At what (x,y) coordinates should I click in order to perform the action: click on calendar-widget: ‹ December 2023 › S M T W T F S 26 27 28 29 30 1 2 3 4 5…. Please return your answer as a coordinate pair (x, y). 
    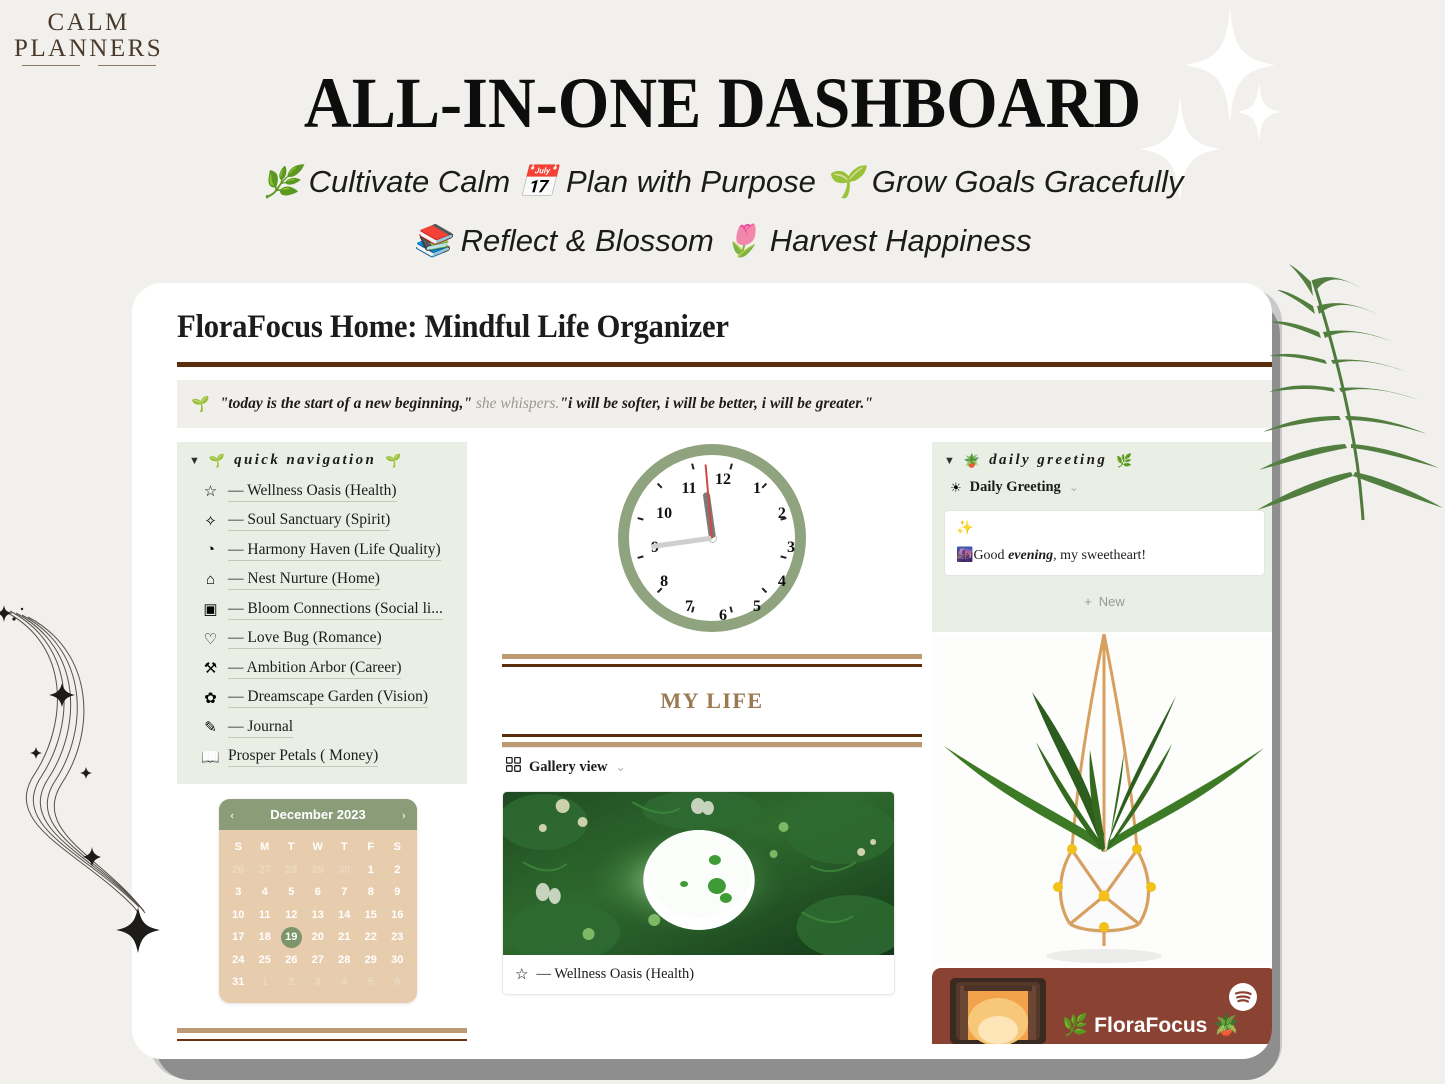
    Looking at the image, I should click on (318, 901).